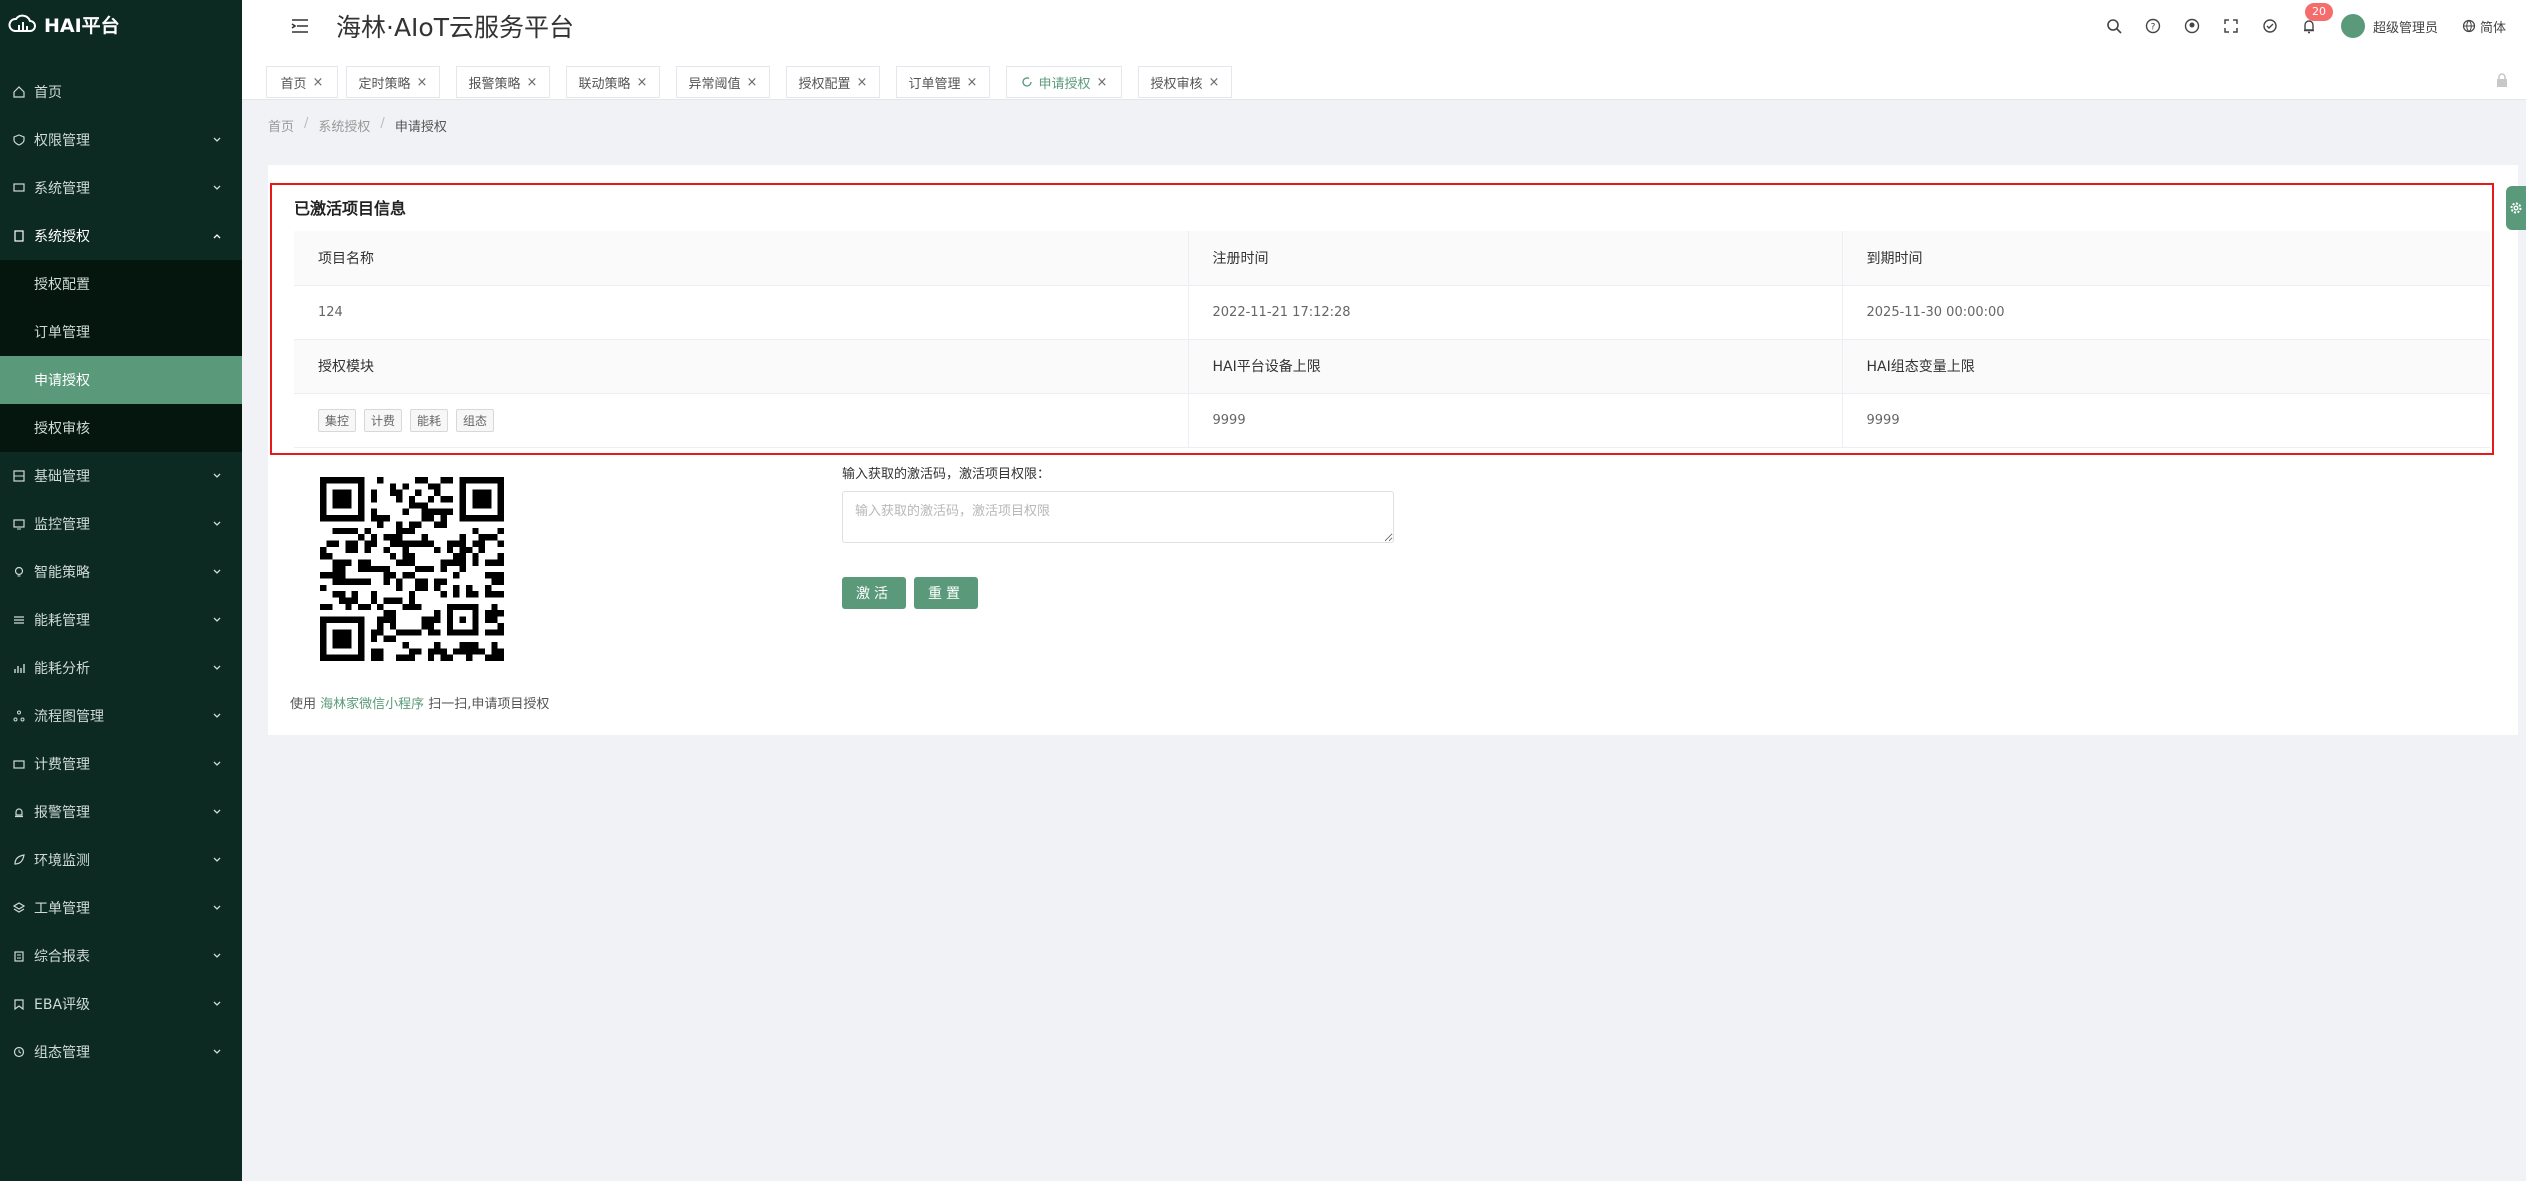 The image size is (2526, 1181). Describe the element at coordinates (62, 573) in the screenshot. I see `sidebar-item-label: 智能策略` at that location.